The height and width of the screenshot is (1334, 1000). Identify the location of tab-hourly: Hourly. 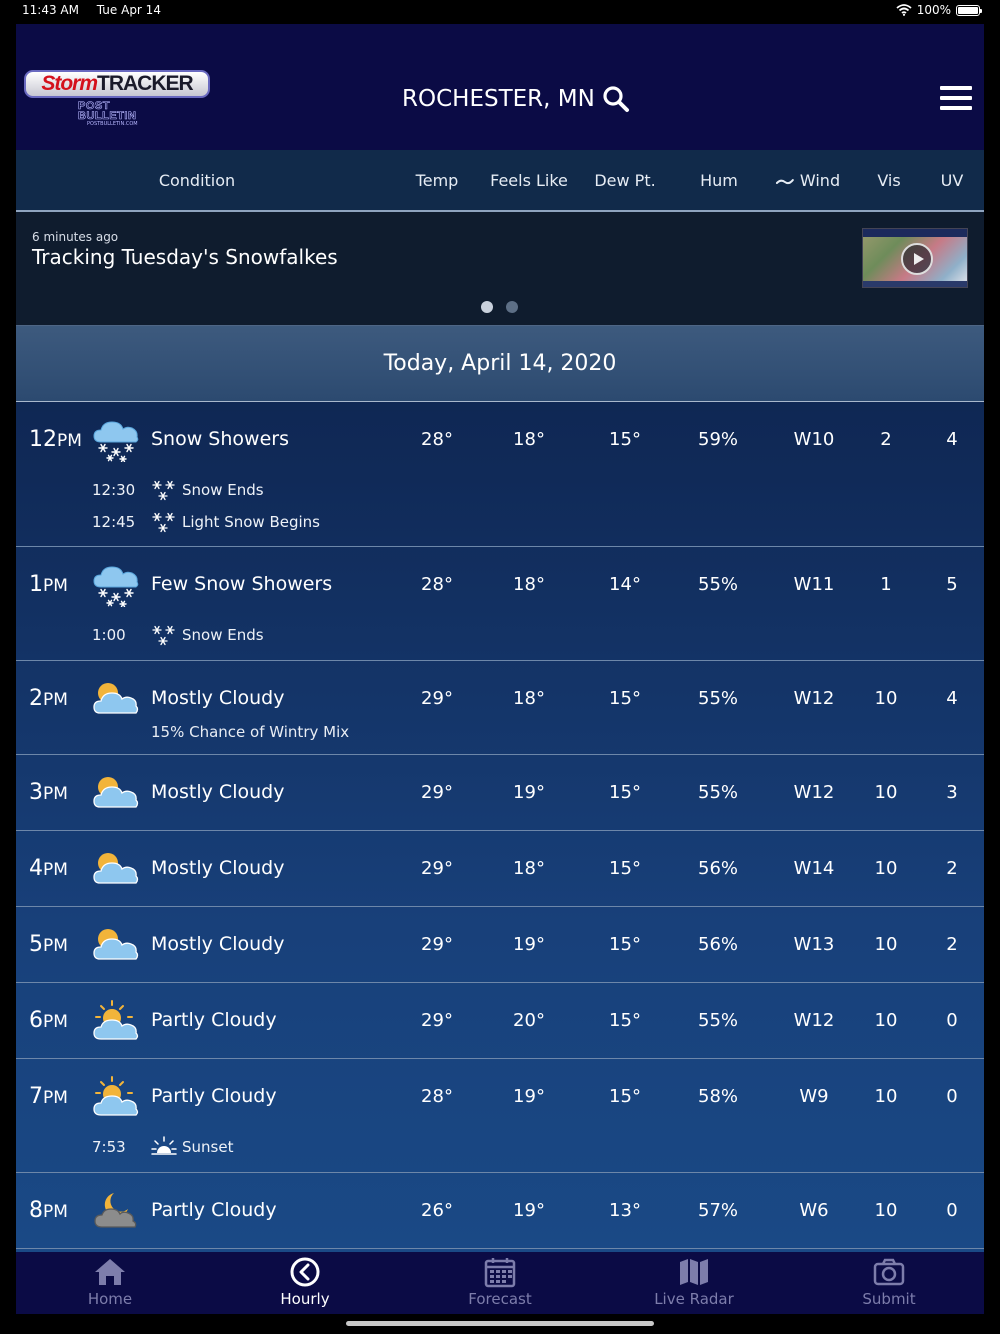
(305, 1283).